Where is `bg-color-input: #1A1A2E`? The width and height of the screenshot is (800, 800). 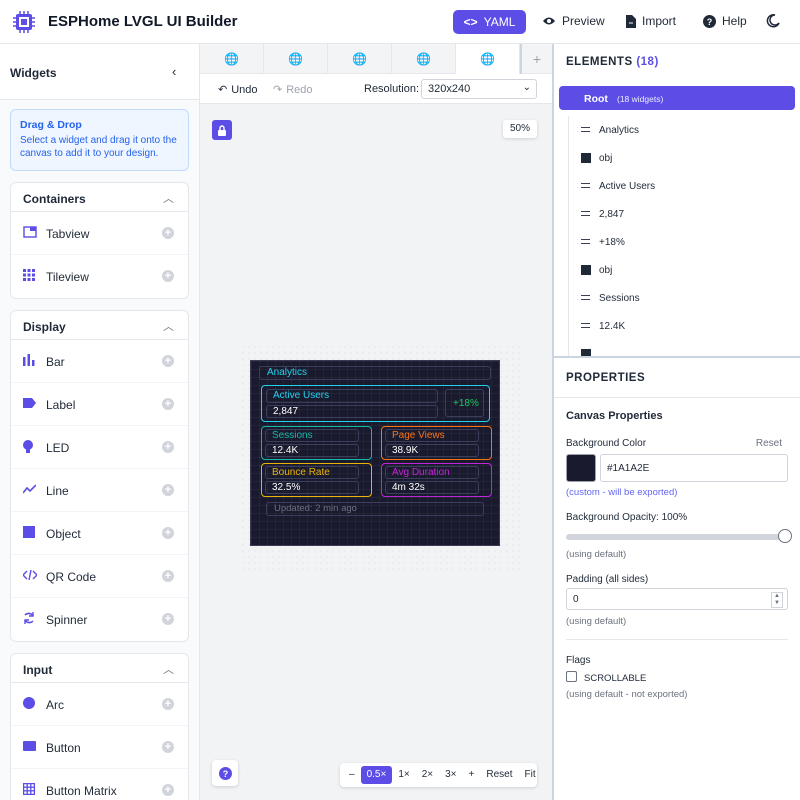 bg-color-input: #1A1A2E is located at coordinates (694, 468).